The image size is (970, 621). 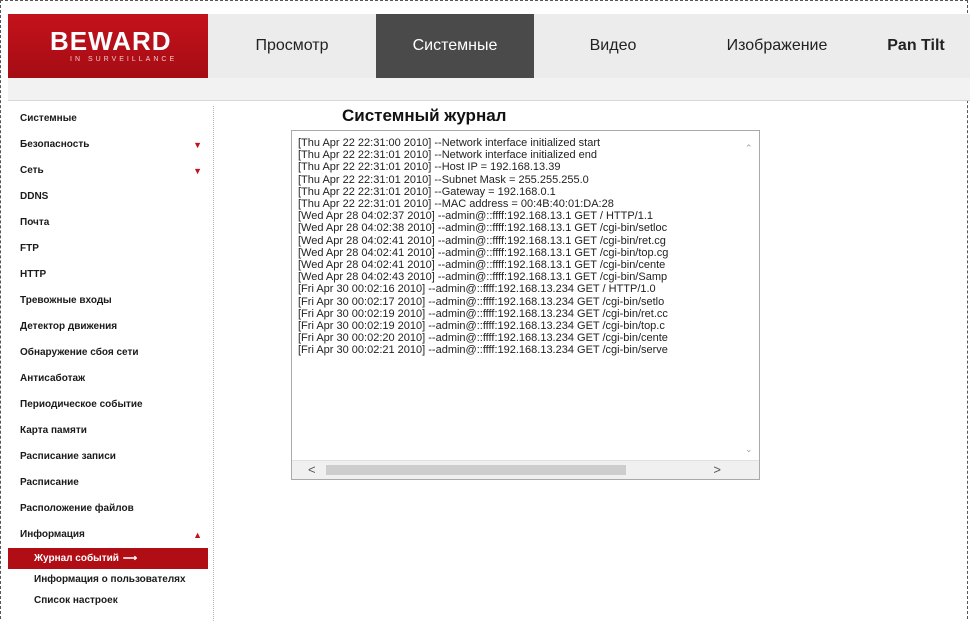 I want to click on sidebar-item-label: DDNS, so click(x=34, y=196).